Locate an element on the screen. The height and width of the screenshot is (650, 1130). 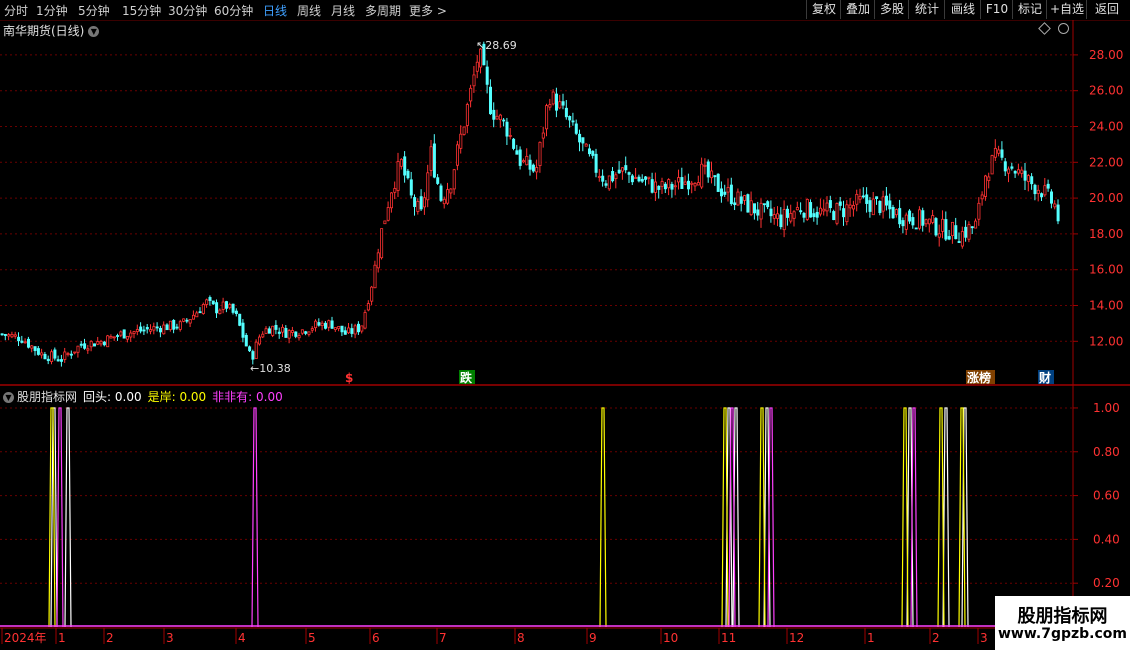
high-marker-label: ↖28.69 is located at coordinates (496, 45).